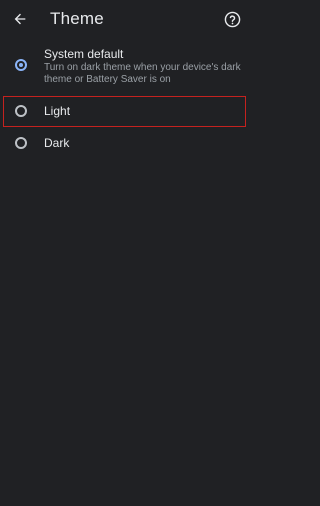 This screenshot has height=506, width=320. I want to click on arrow-back-icon, so click(20, 19).